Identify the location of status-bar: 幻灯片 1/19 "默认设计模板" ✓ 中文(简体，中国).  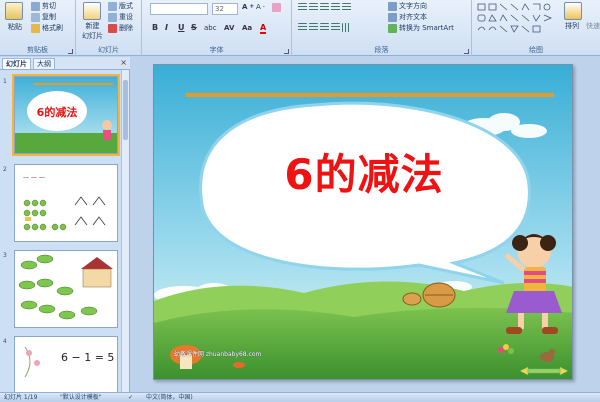
(300, 397).